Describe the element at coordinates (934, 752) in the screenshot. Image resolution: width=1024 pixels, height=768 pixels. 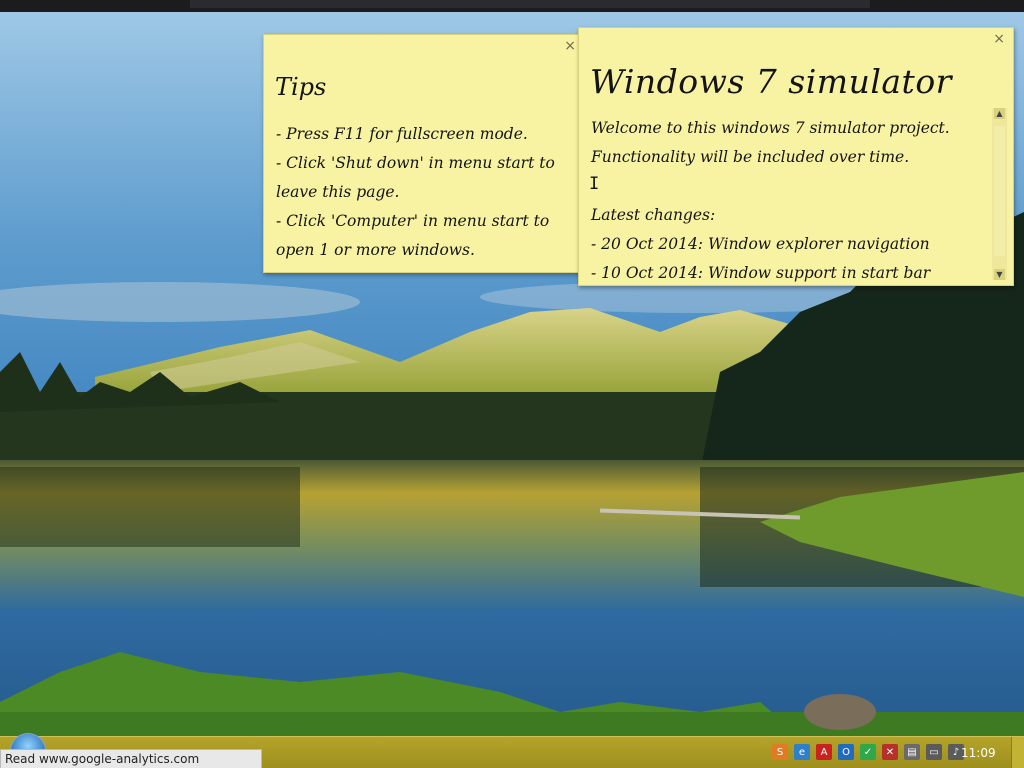
I see `monitor-icon: ▭` at that location.